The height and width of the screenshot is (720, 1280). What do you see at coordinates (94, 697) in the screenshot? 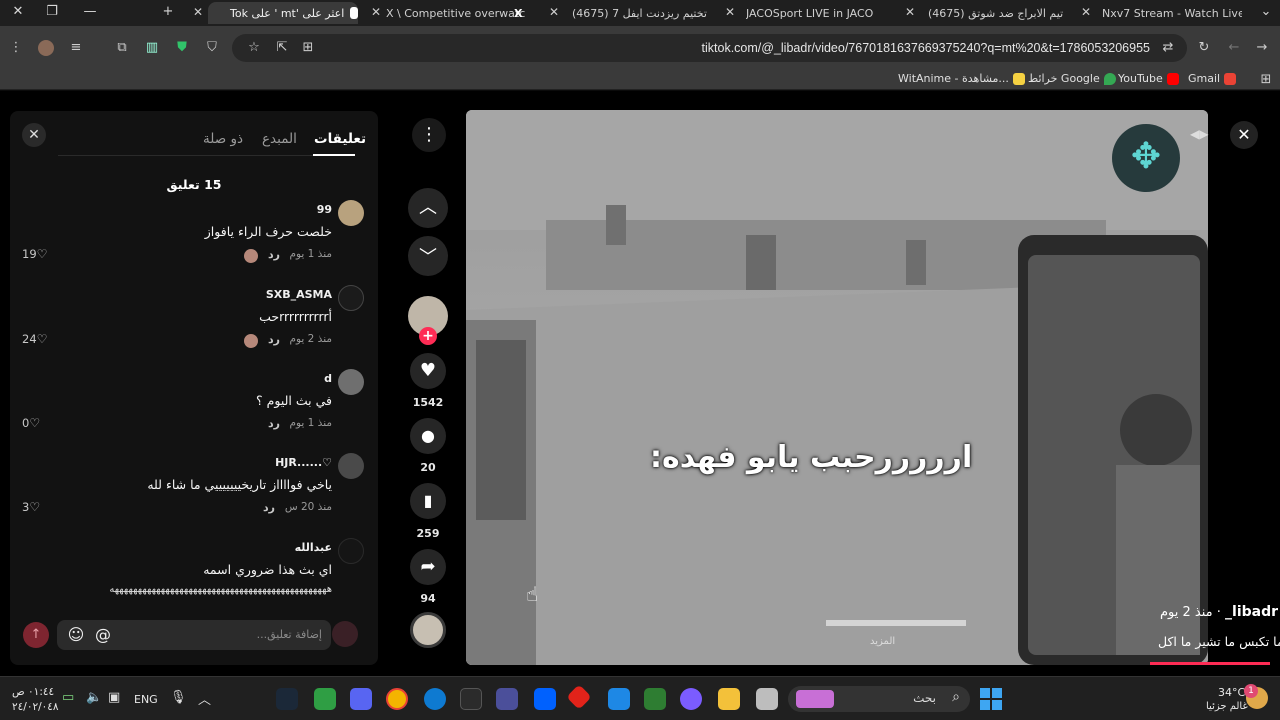
I see `volume-icon: 🔈` at bounding box center [94, 697].